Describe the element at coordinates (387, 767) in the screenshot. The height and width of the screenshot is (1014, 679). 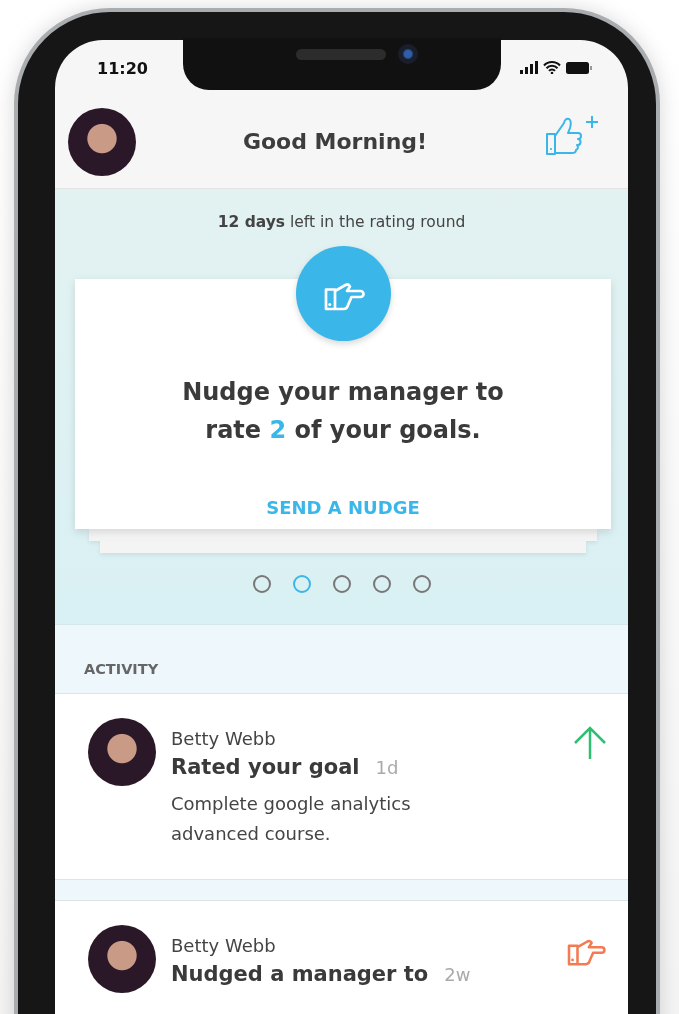
I see `activity-age: 1d` at that location.